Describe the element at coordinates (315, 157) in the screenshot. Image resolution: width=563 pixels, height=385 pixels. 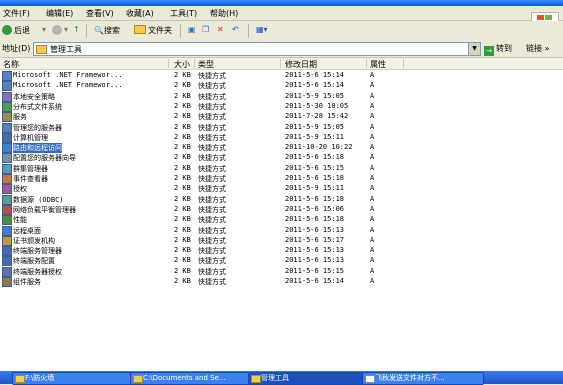
I see `cell-date: 2011-5-6 15:18` at that location.